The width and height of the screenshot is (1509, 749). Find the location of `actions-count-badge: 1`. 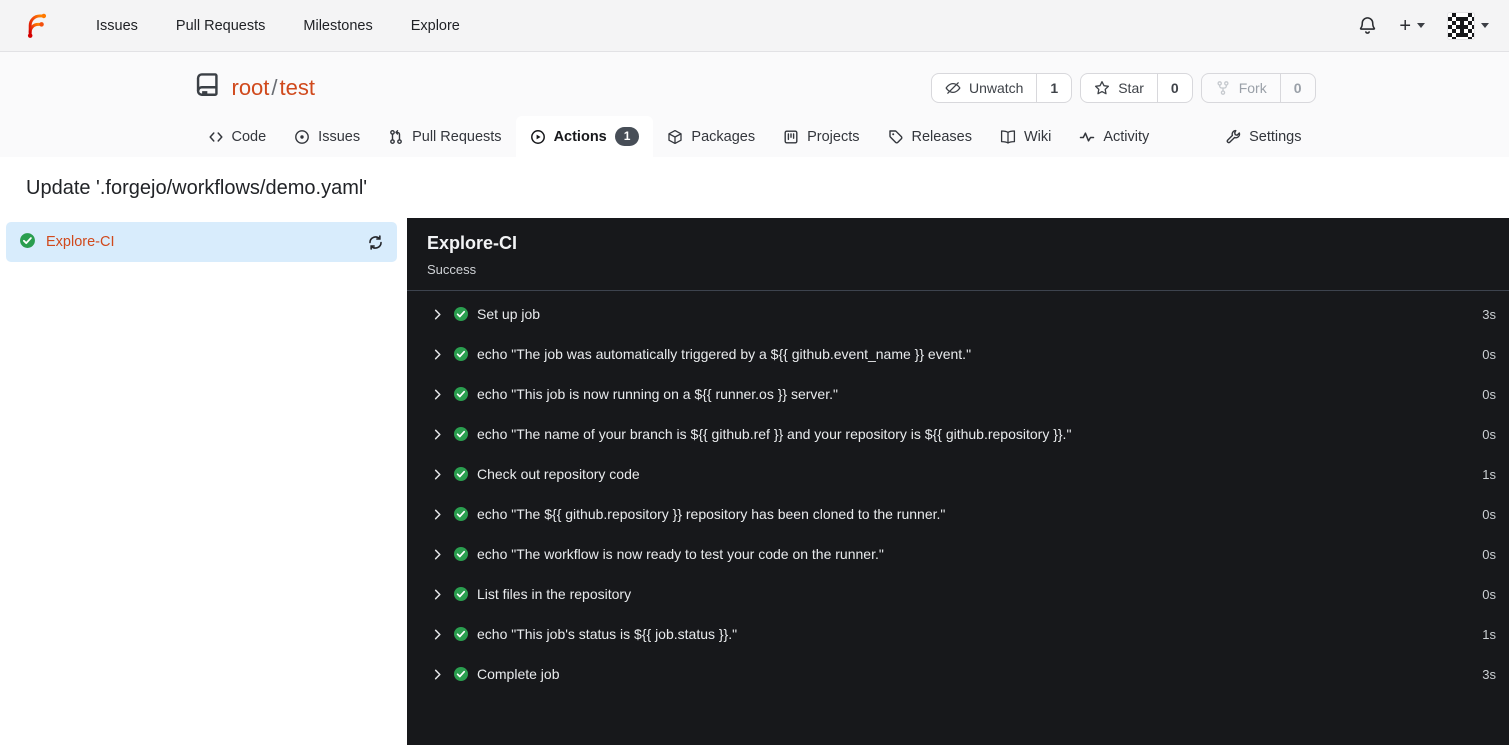

actions-count-badge: 1 is located at coordinates (627, 136).